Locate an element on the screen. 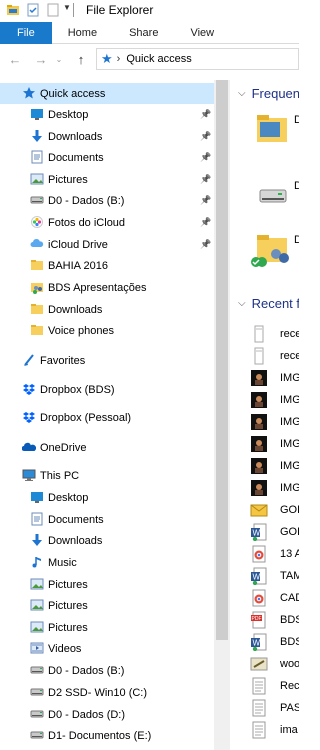 This screenshot has width=320, height=750. nav-item: Documents 📌 is located at coordinates (107, 157).